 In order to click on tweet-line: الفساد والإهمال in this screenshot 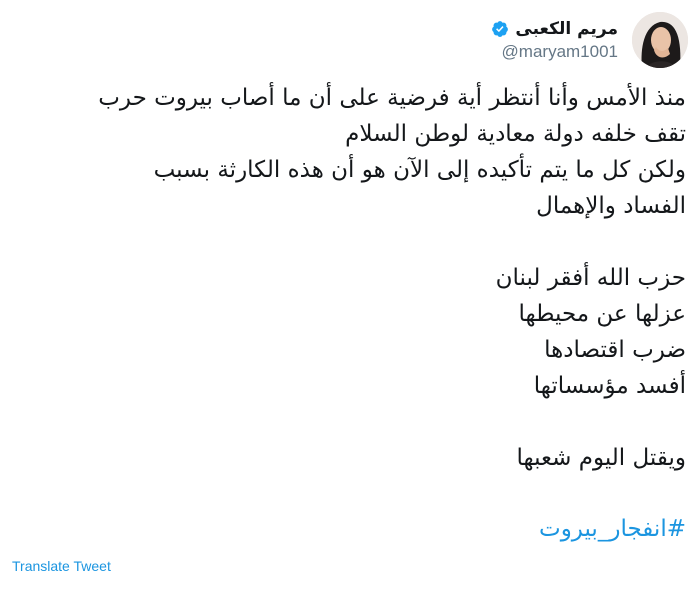, I will do `click(611, 206)`.